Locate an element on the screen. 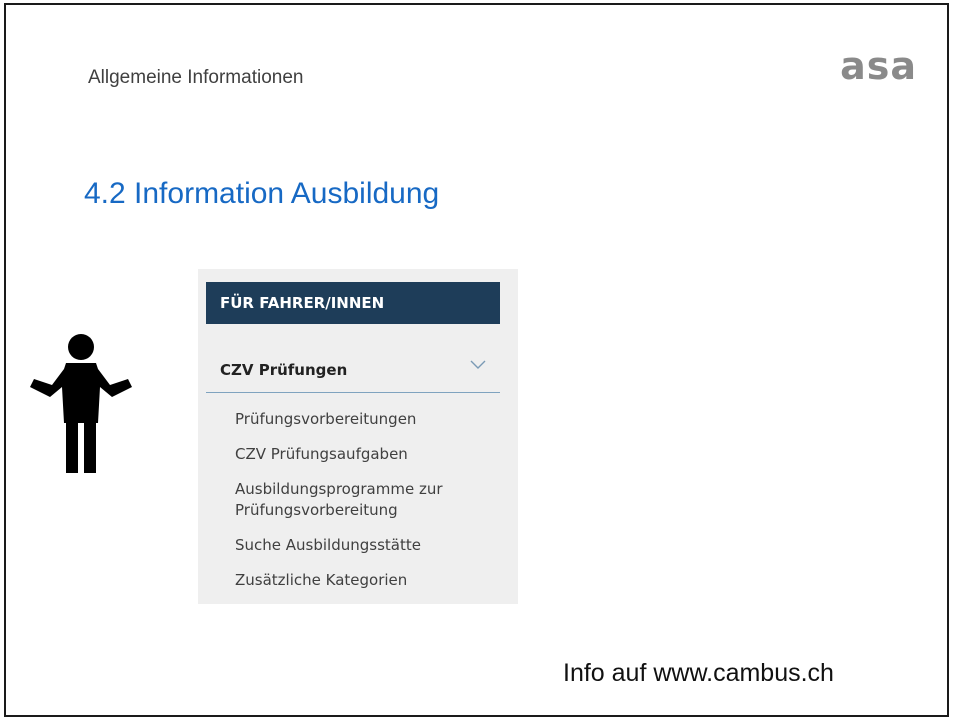 Image resolution: width=955 pixels, height=720 pixels. menu-item-pruefungsvorbereitungen: Prüfungsvorbereitungen is located at coordinates (372, 419).